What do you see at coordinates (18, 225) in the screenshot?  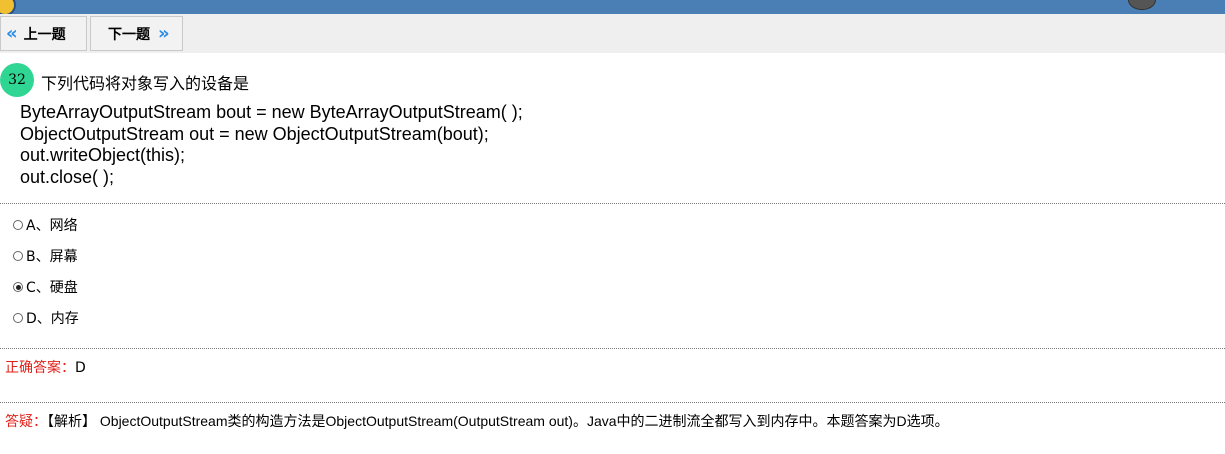 I see `radio-option-a` at bounding box center [18, 225].